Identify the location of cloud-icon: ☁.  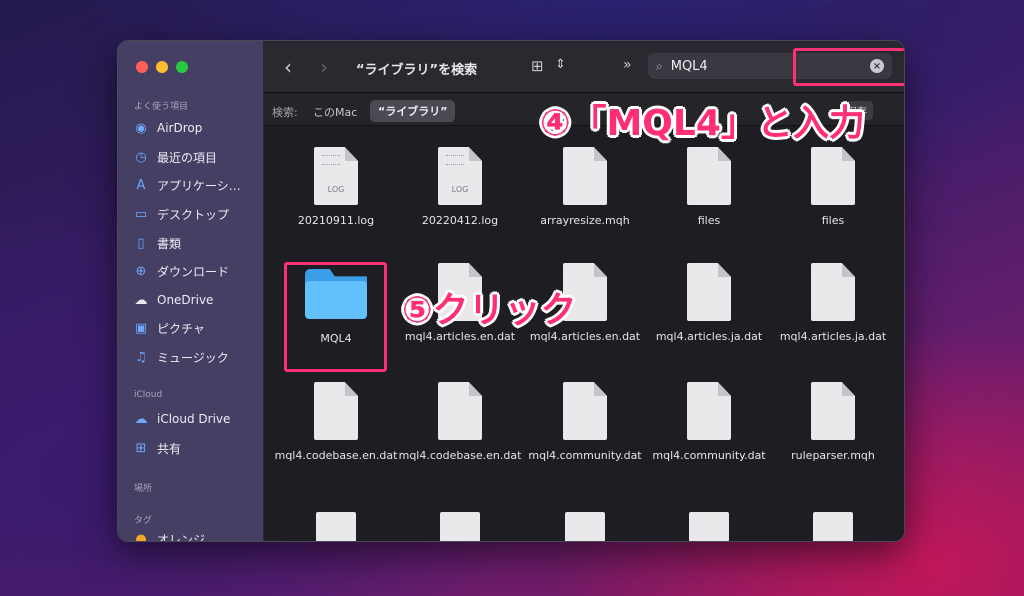
(141, 300).